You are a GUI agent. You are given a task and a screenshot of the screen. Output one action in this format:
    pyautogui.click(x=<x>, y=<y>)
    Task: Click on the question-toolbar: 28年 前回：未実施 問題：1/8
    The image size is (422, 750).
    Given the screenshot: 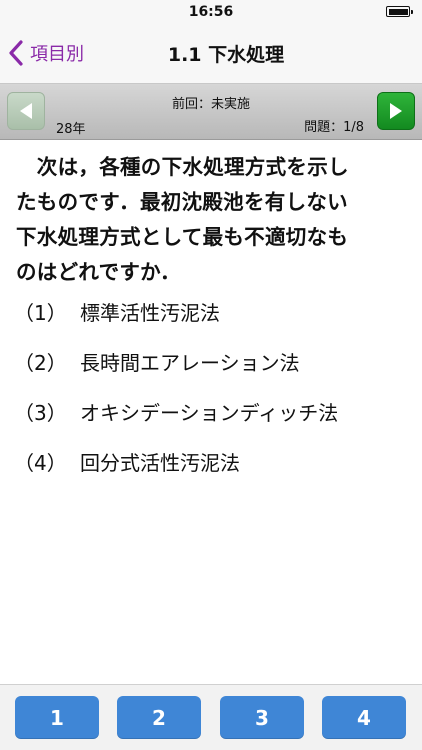 What is the action you would take?
    pyautogui.click(x=211, y=112)
    